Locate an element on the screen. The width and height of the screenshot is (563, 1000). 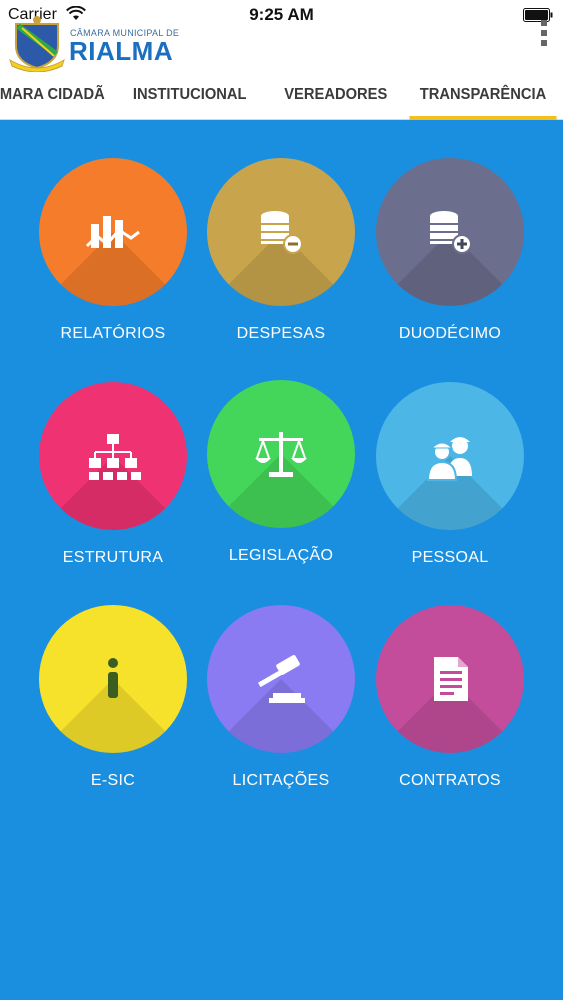
tile-label: CONTRATOS is located at coordinates (450, 780).